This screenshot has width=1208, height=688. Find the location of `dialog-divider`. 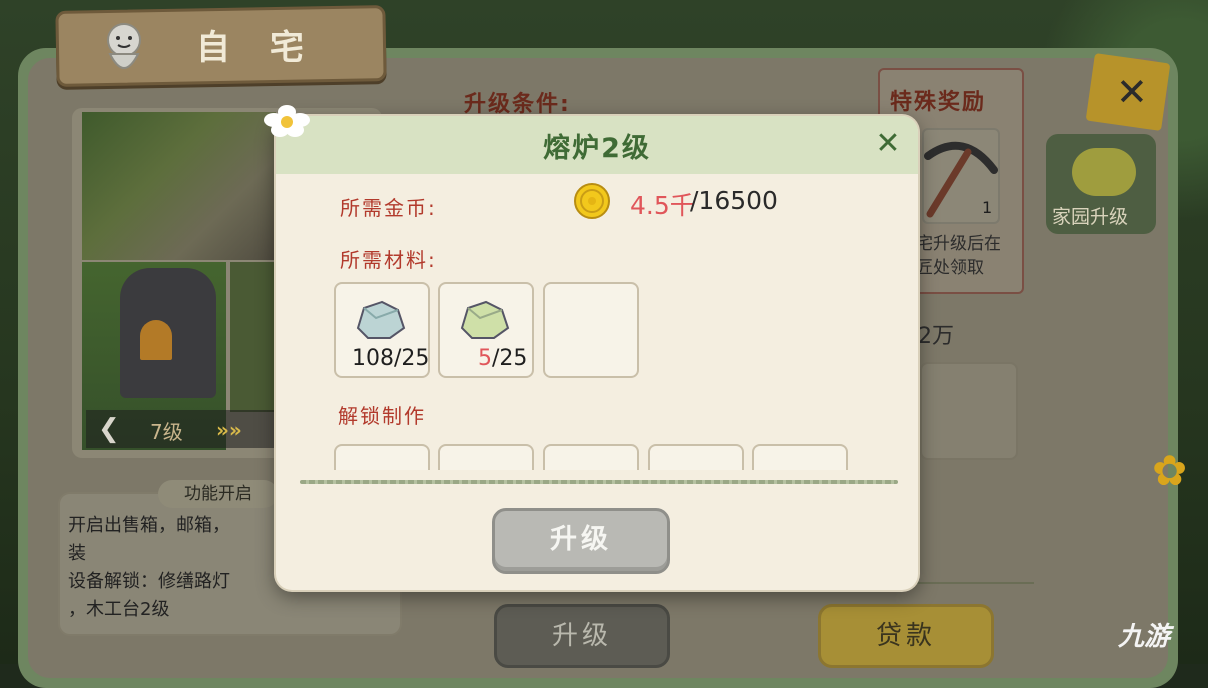

dialog-divider is located at coordinates (599, 482).